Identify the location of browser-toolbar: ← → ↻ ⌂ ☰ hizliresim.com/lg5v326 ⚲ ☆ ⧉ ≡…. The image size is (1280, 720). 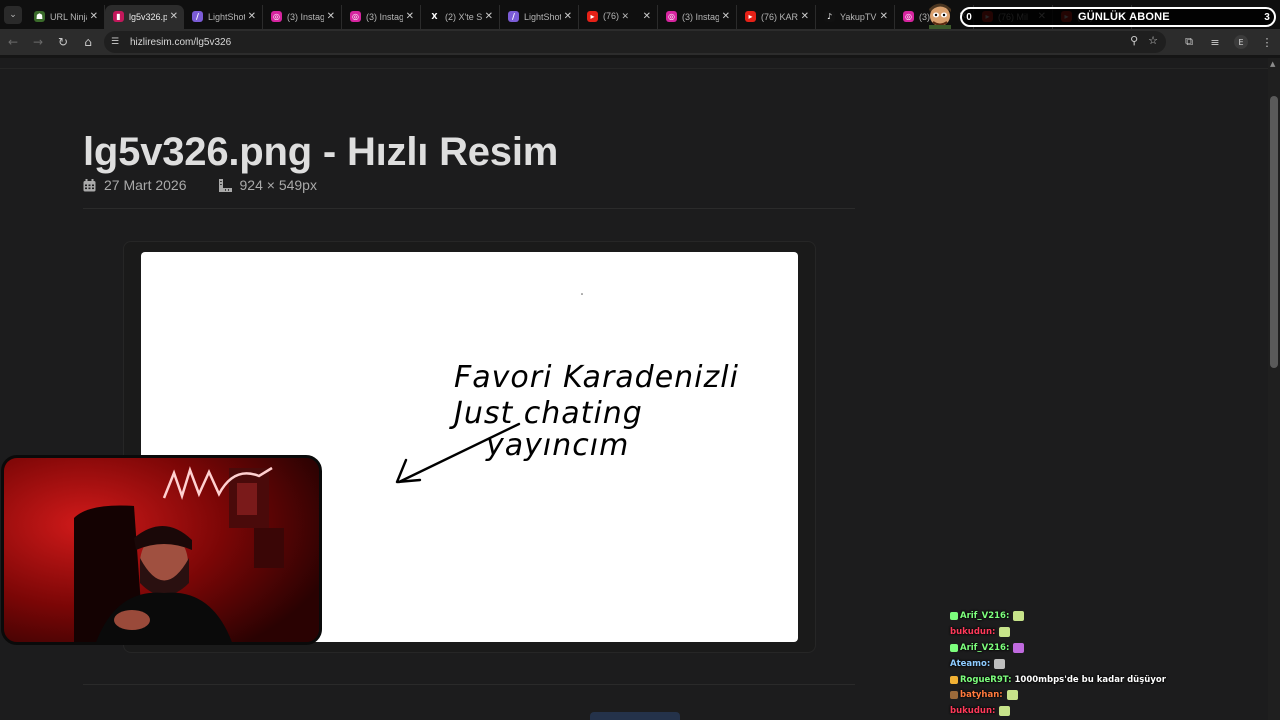
(640, 42).